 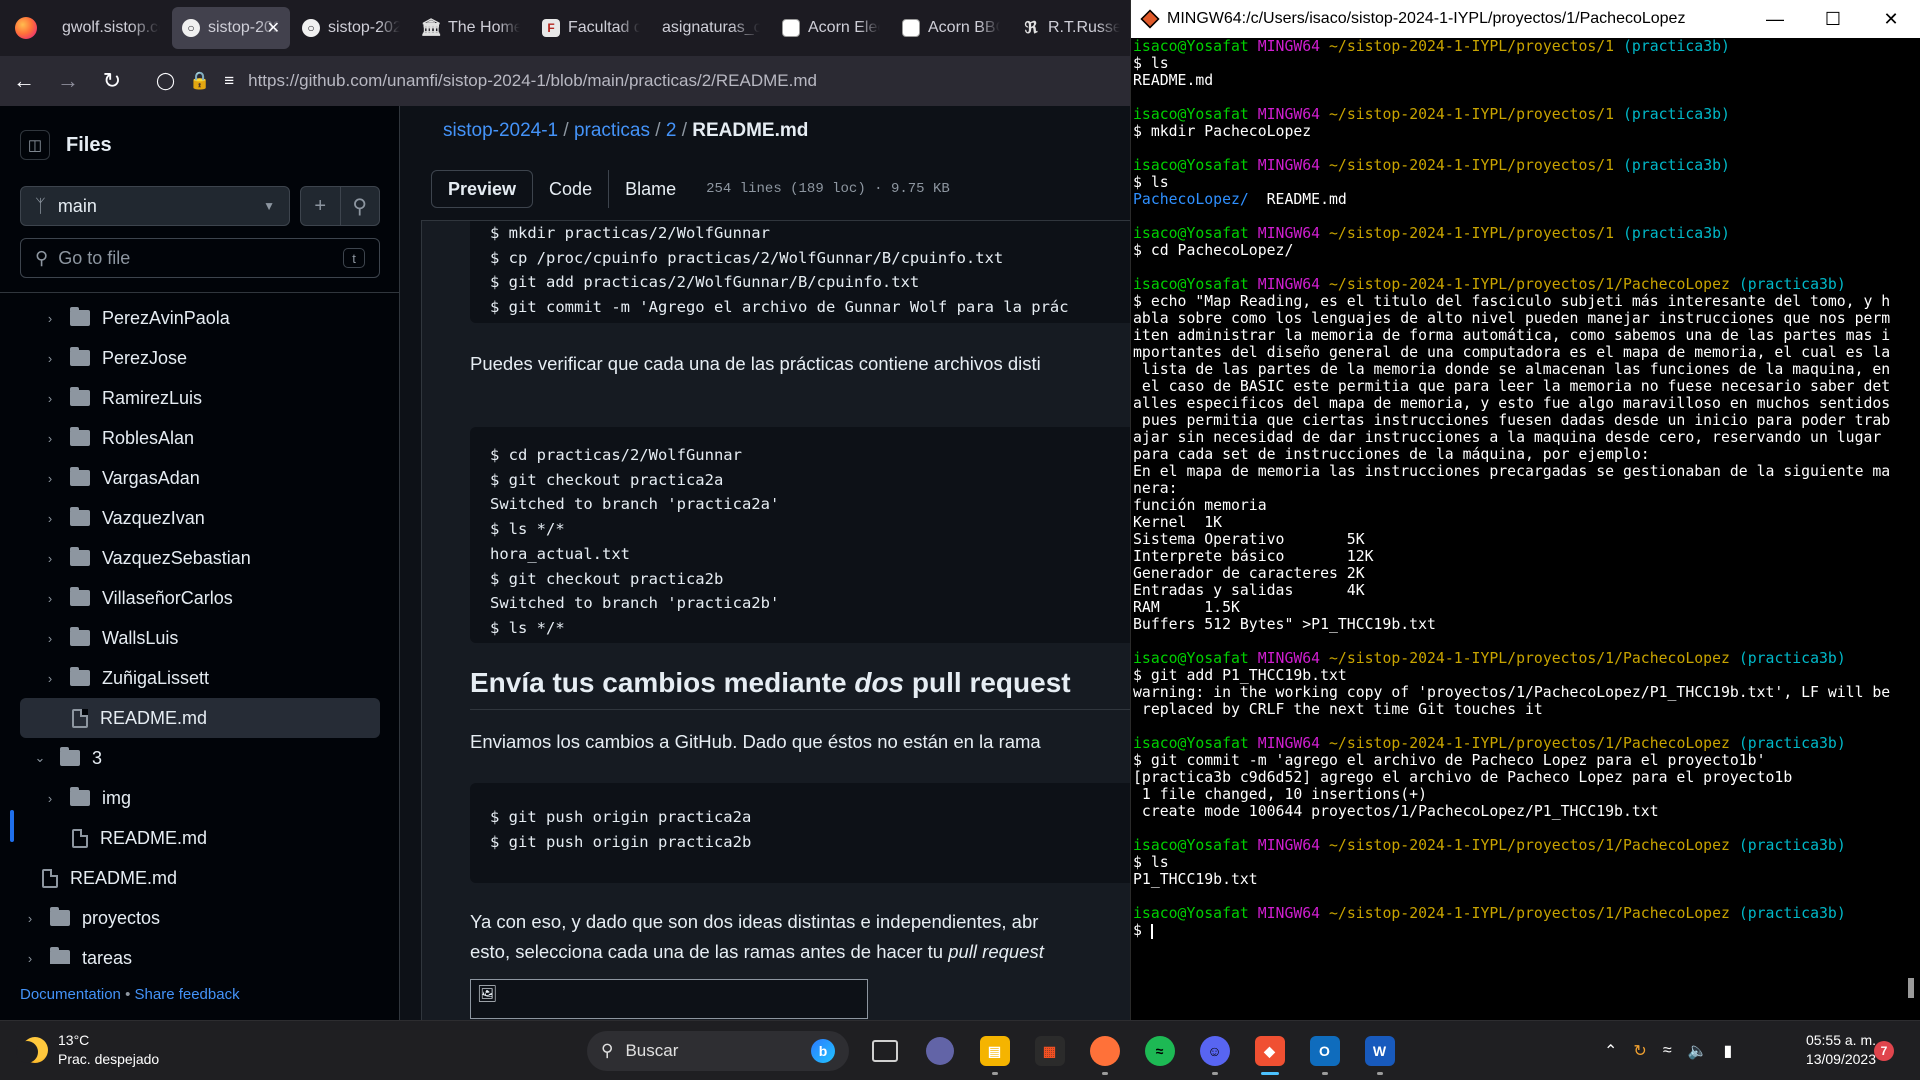 I want to click on breadcrumb-folder: practicas, so click(x=612, y=130).